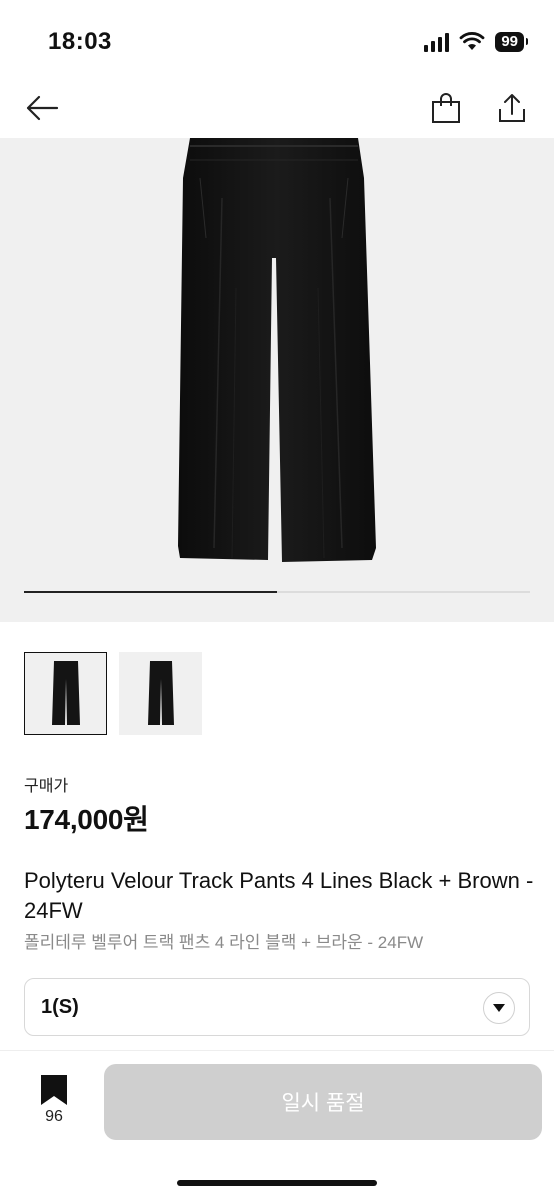  What do you see at coordinates (277, 350) in the screenshot?
I see `product-image` at bounding box center [277, 350].